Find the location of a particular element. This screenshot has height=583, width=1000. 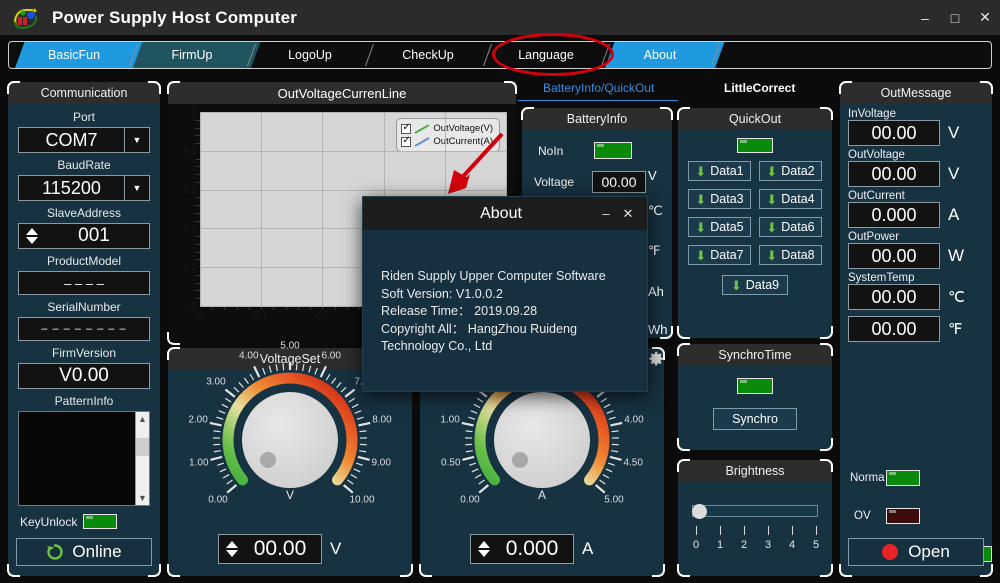

gauge-knob-indicator is located at coordinates (268, 460).